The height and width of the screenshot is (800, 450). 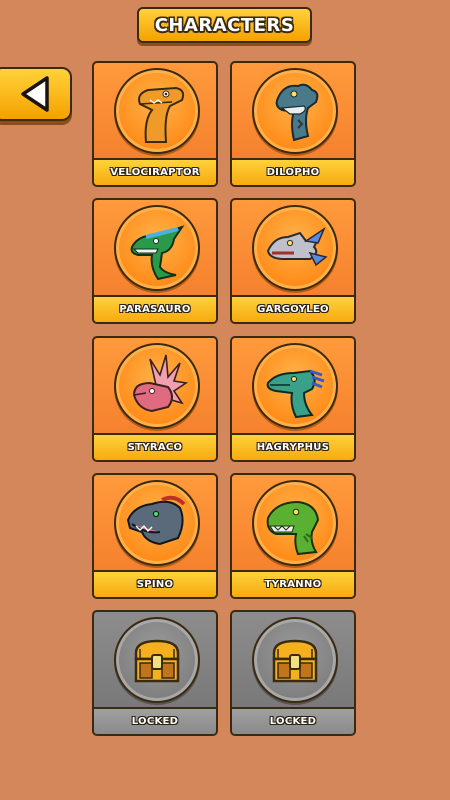 I want to click on character-name: DILOPHO, so click(x=293, y=172).